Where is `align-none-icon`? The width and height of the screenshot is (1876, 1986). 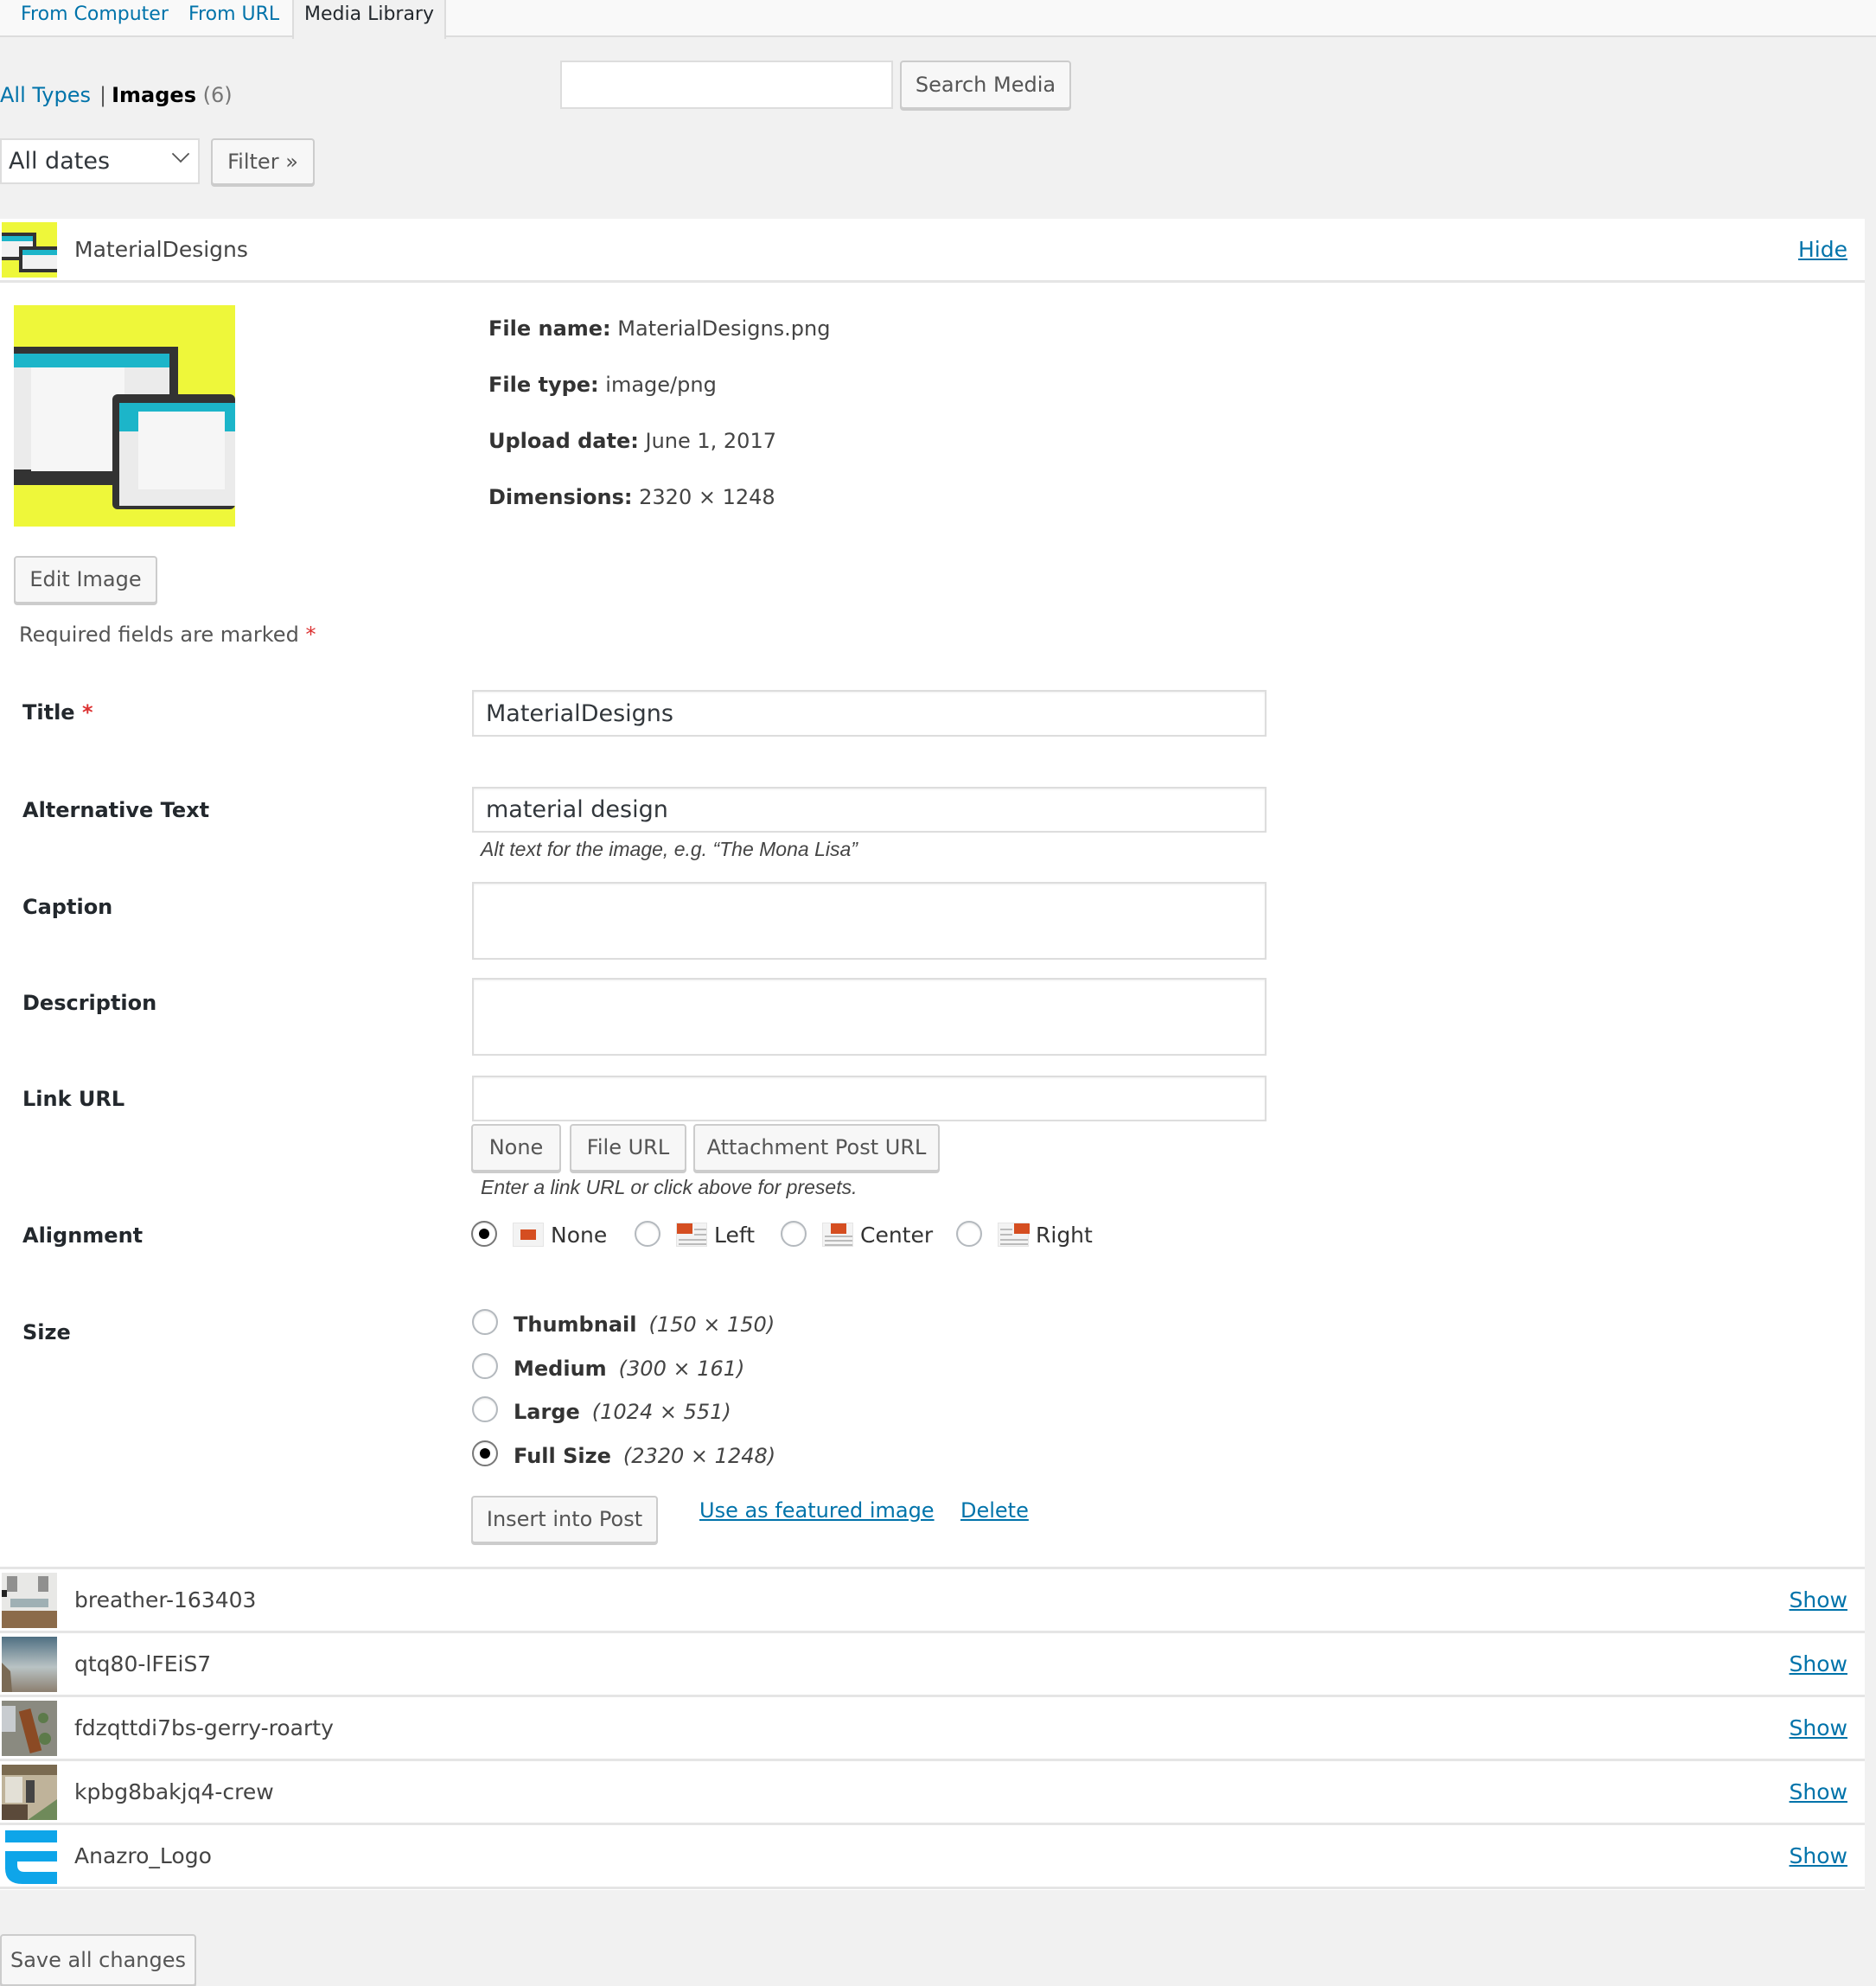 align-none-icon is located at coordinates (528, 1235).